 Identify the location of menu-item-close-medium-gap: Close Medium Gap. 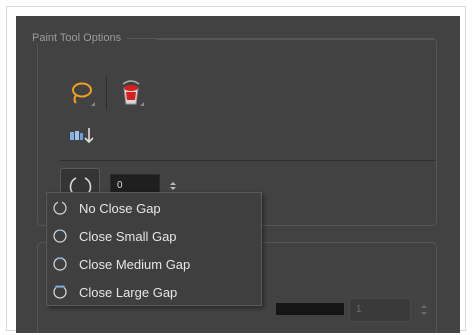
(154, 264).